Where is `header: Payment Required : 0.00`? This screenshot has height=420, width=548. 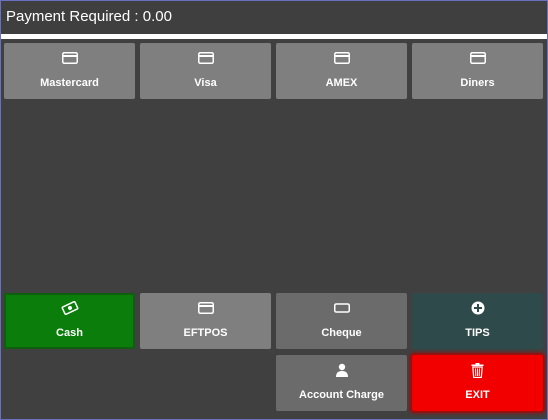
header: Payment Required : 0.00 is located at coordinates (274, 17).